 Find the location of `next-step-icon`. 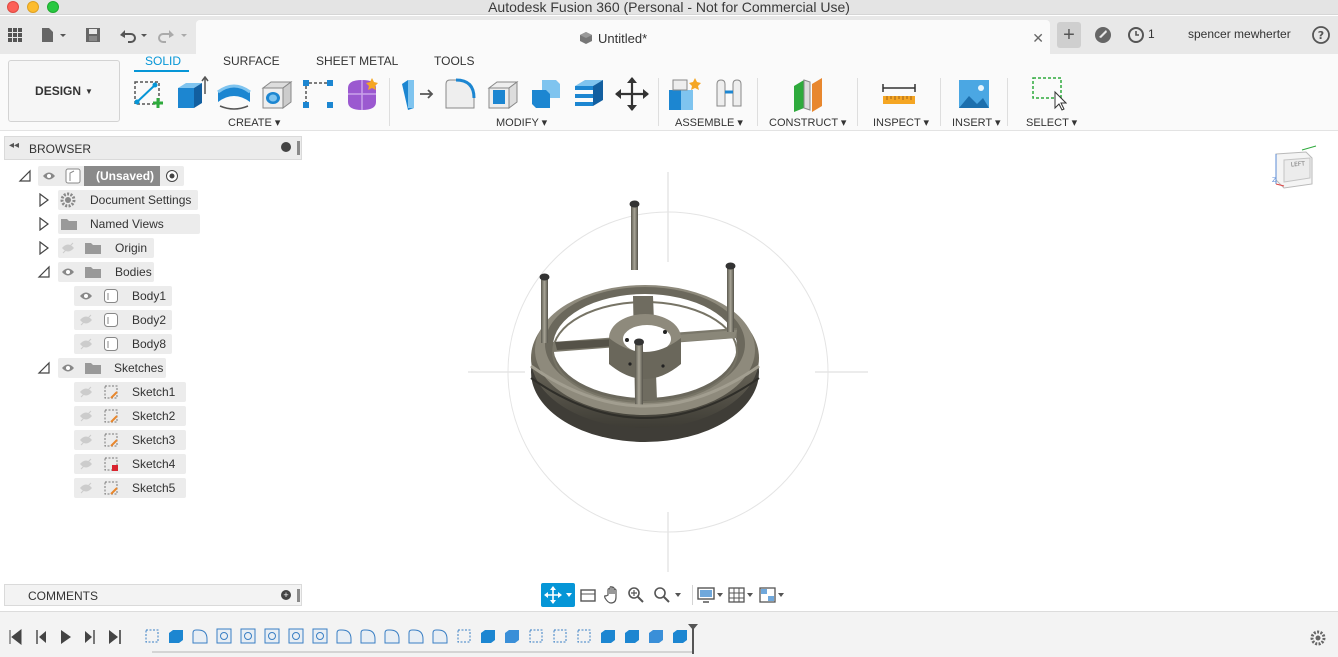

next-step-icon is located at coordinates (88, 637).